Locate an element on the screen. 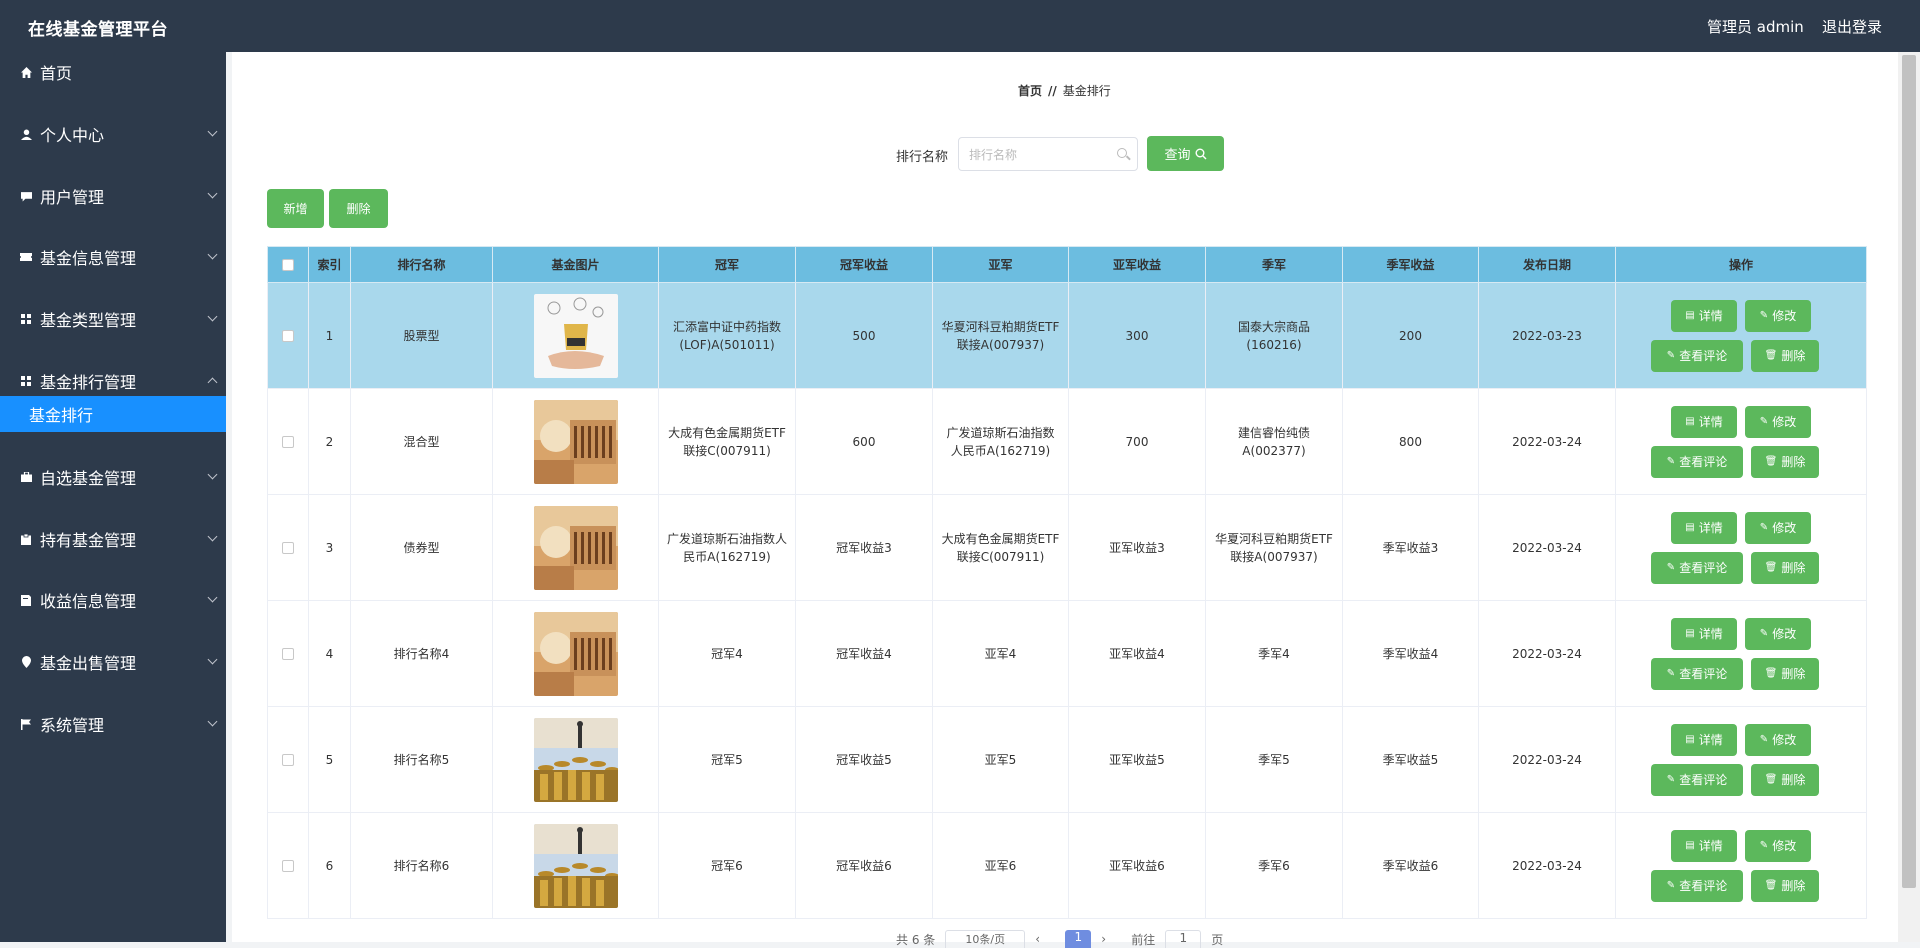 The image size is (1920, 948). edit-label: 修改 is located at coordinates (1784, 527).